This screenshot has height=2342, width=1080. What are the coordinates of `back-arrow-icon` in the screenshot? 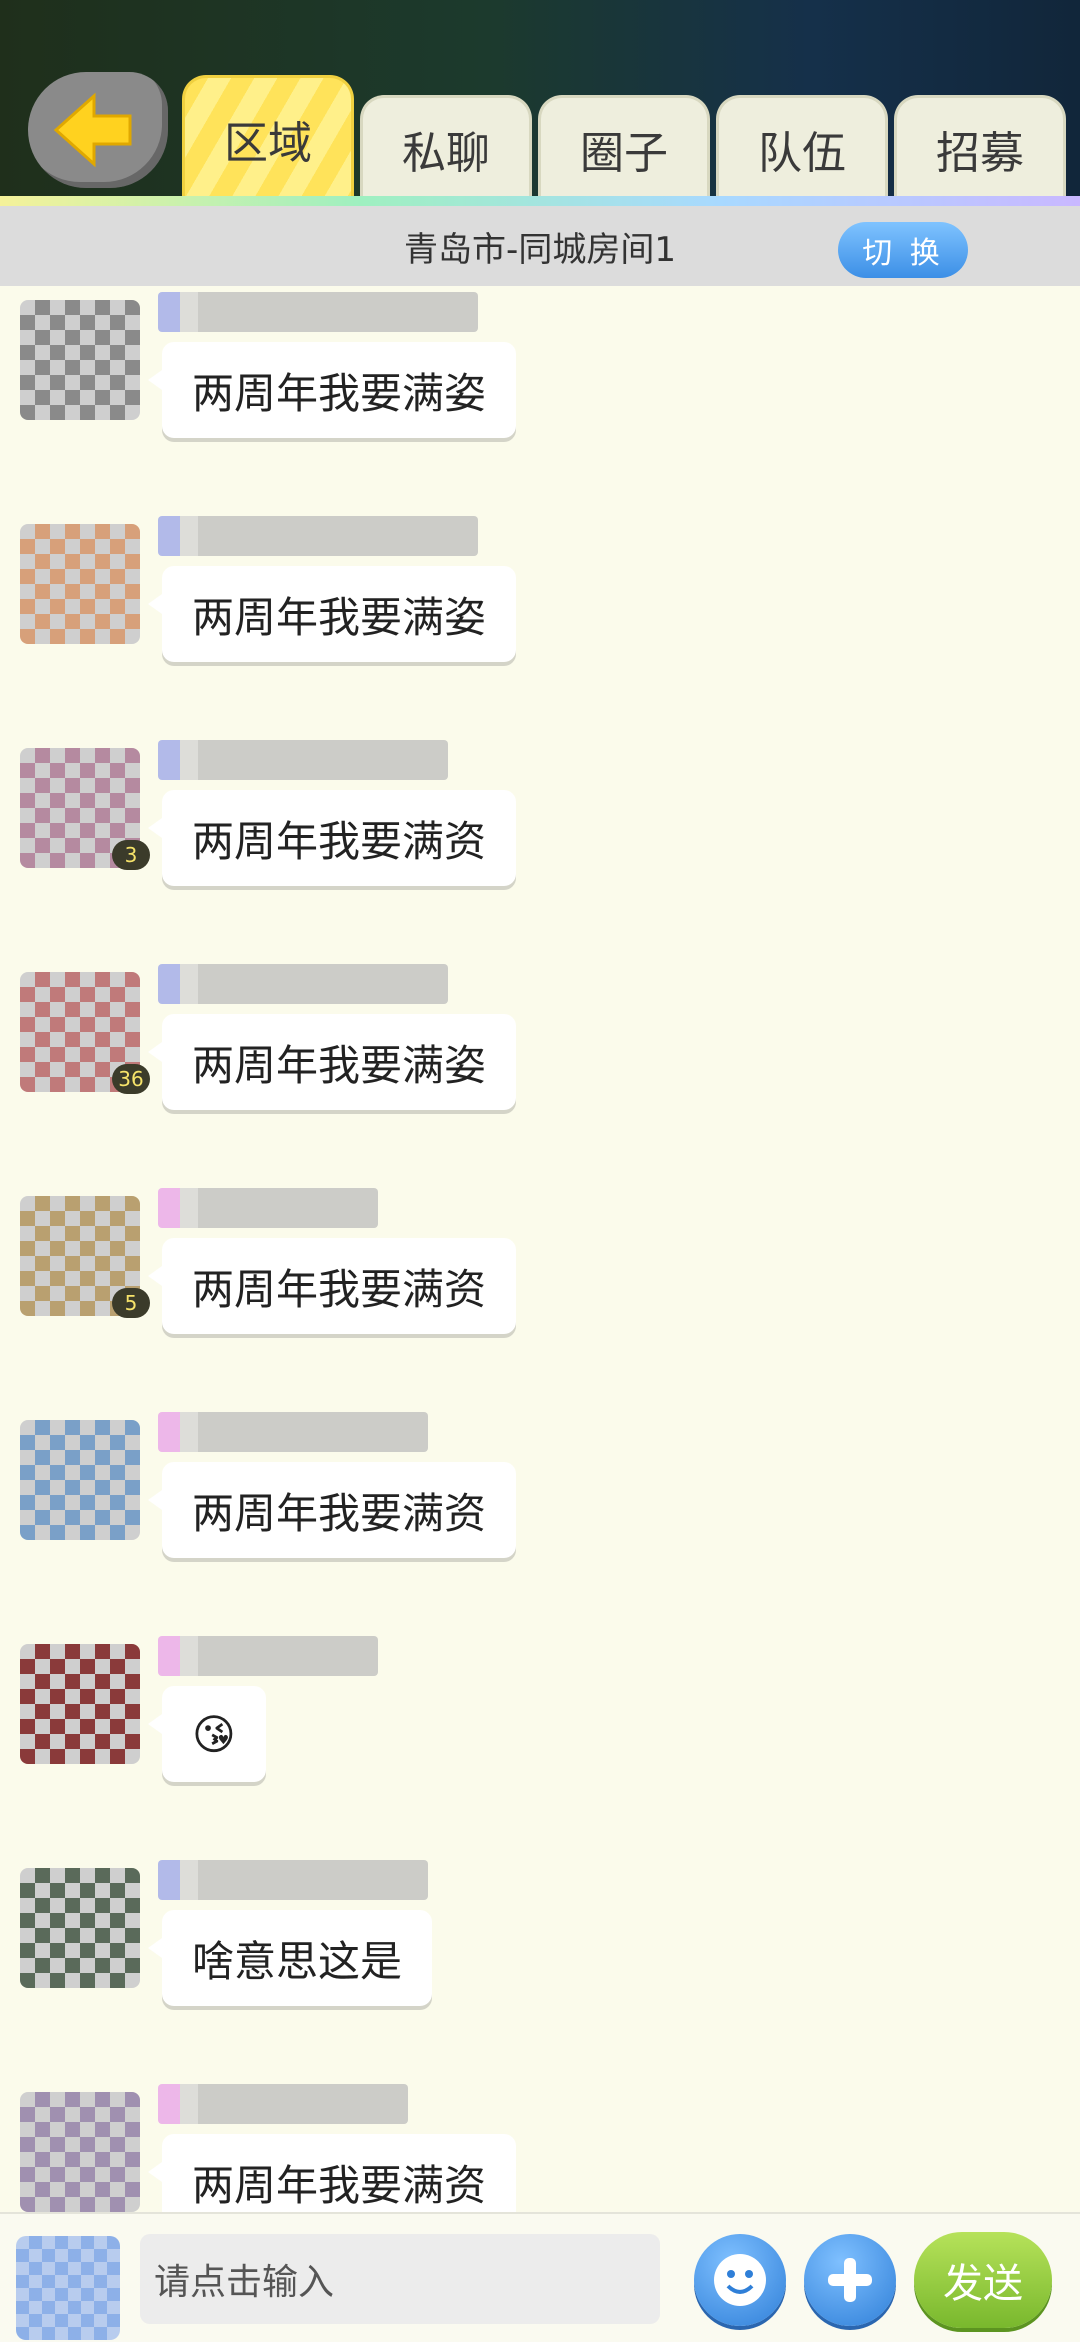 It's located at (92, 130).